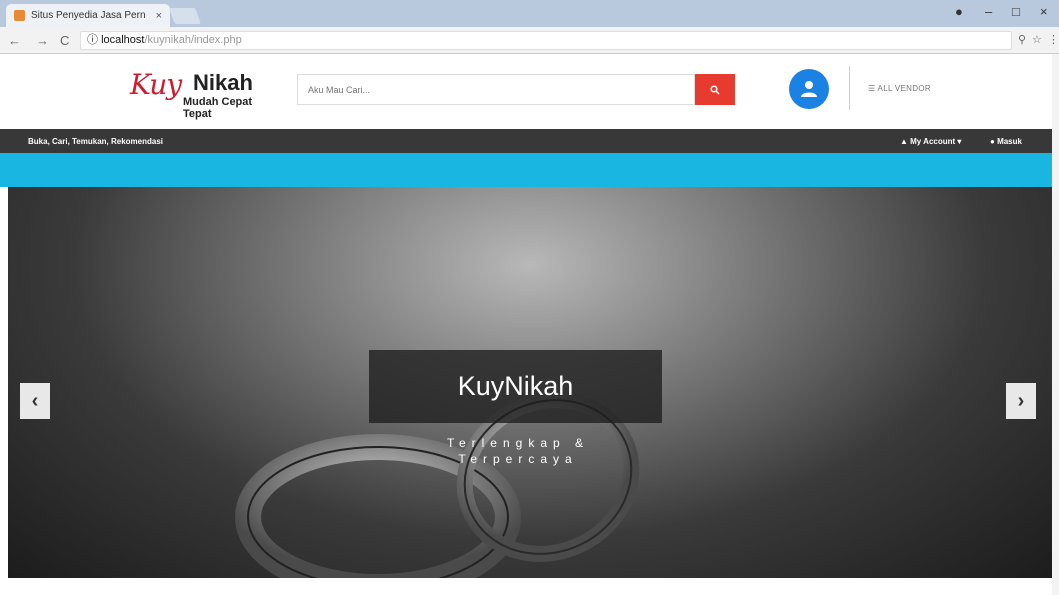 This screenshot has width=1059, height=595. I want to click on tab-title: Situs Penyedia Jasa Pern, so click(88, 15).